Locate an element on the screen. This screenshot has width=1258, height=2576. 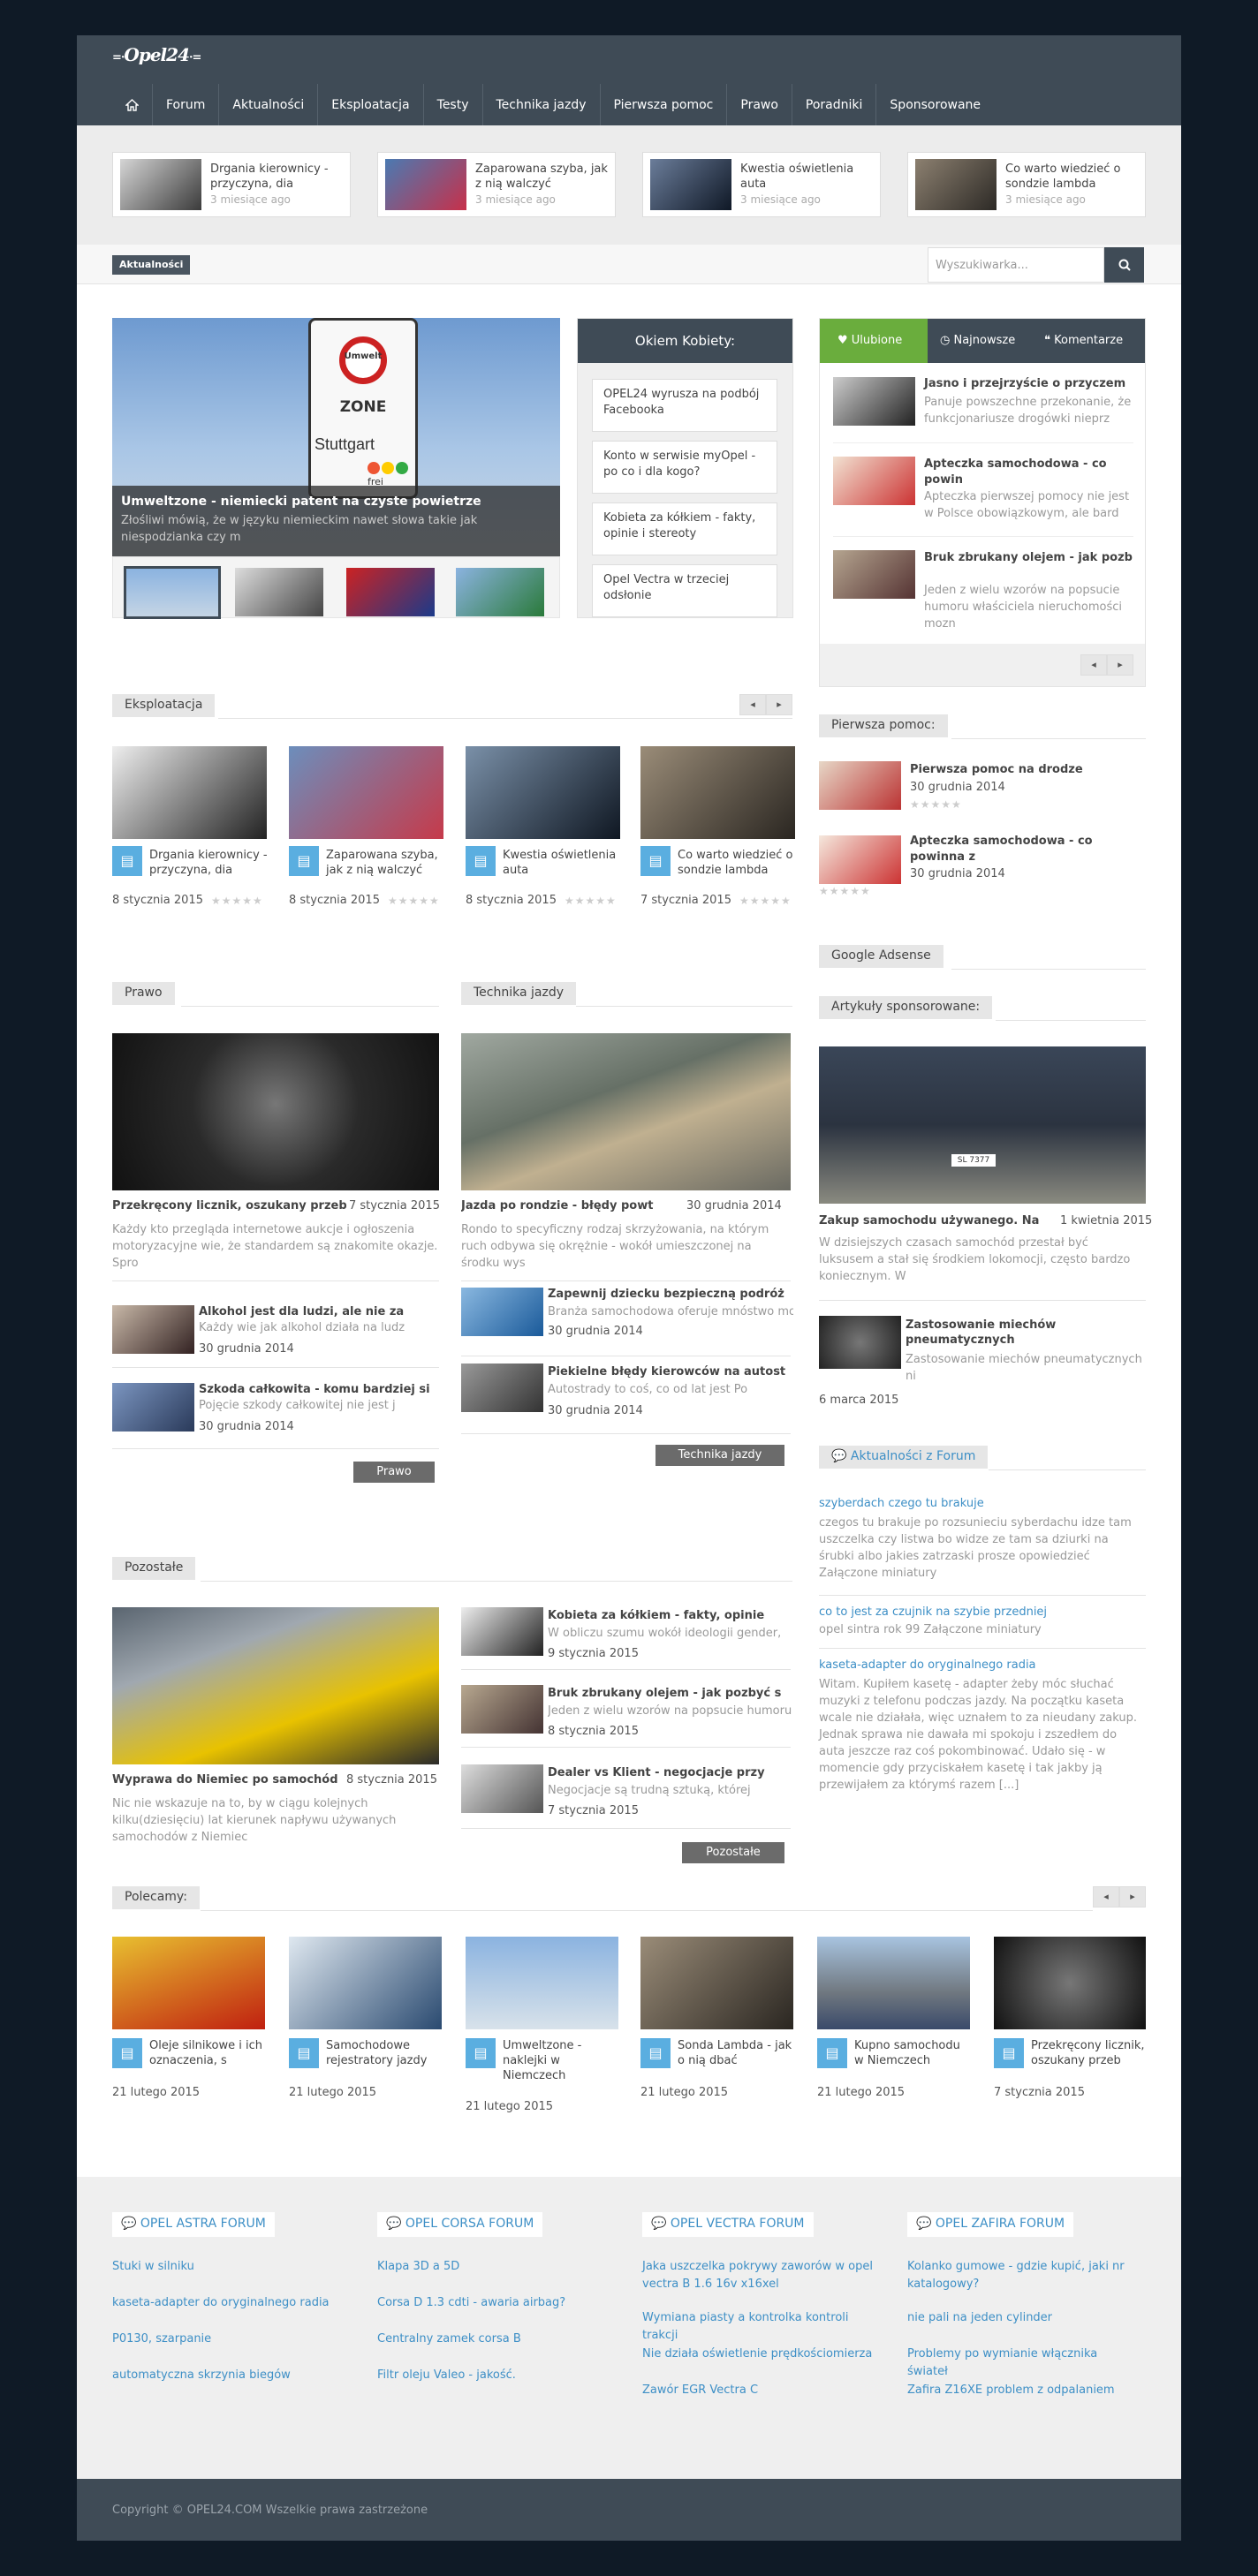
footer-heading-vectra: 💬 OPEL VECTRA FORUM is located at coordinates (728, 2224).